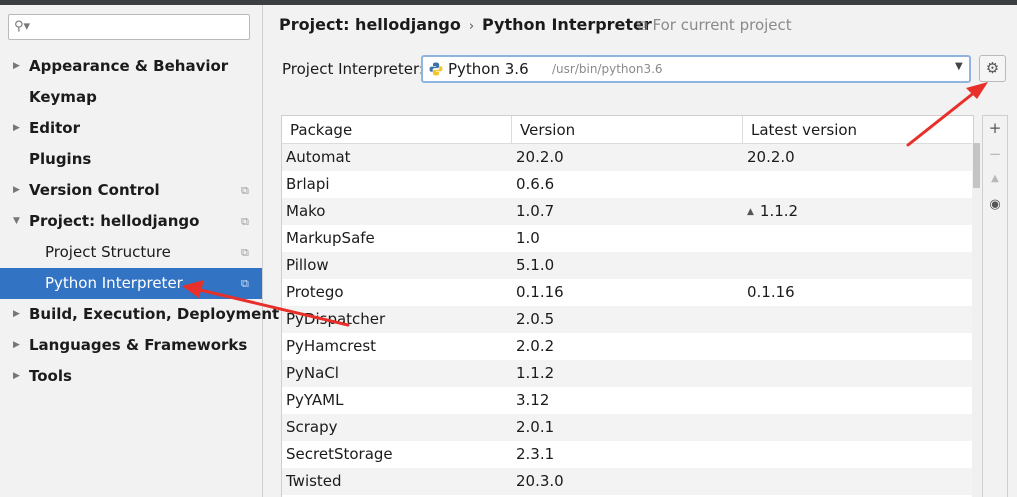 The height and width of the screenshot is (497, 1017). I want to click on sidebar-item-keymap: Keymap, so click(131, 97).